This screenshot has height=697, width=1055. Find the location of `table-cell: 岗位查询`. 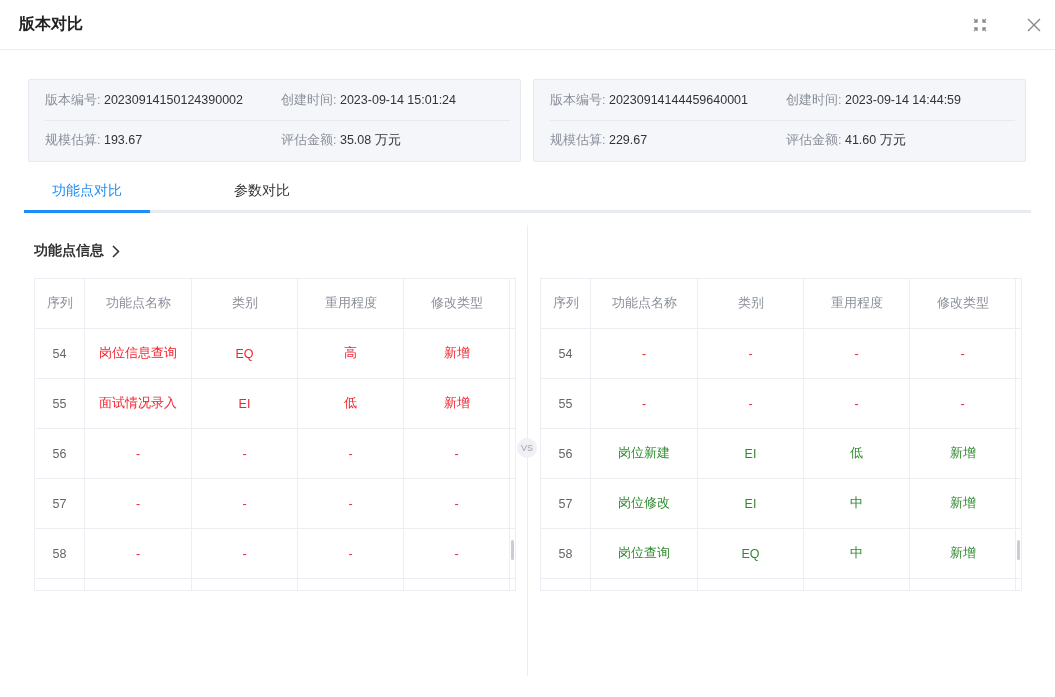

table-cell: 岗位查询 is located at coordinates (644, 554).